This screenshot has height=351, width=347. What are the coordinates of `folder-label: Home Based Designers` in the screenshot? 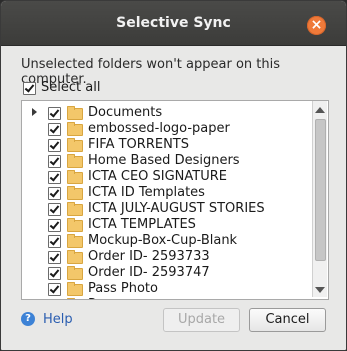 It's located at (164, 160).